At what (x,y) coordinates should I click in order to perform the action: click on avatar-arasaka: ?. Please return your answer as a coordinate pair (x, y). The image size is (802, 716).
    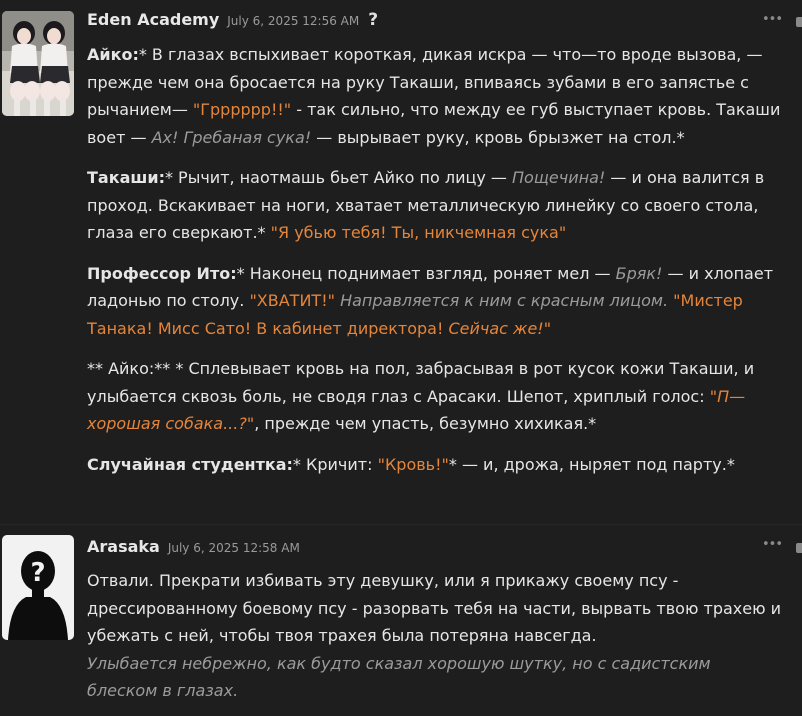
    Looking at the image, I should click on (38, 587).